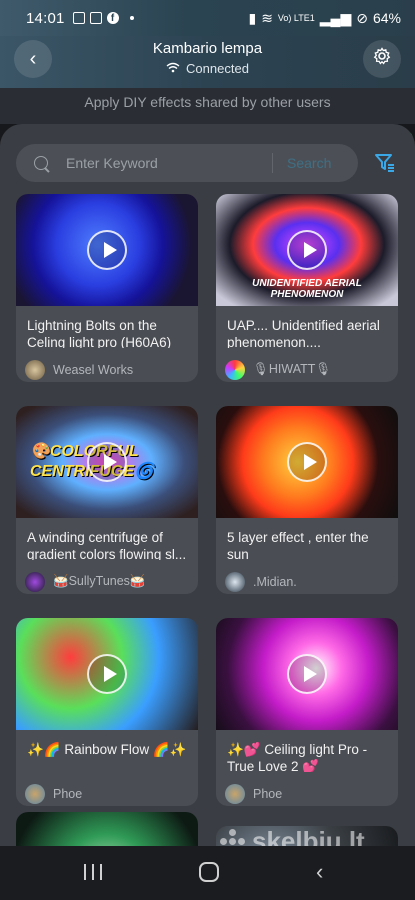 The image size is (415, 900). I want to click on effect-thumbnail: 🎨COLORFUL CENTRIFUGE🌀, so click(107, 462).